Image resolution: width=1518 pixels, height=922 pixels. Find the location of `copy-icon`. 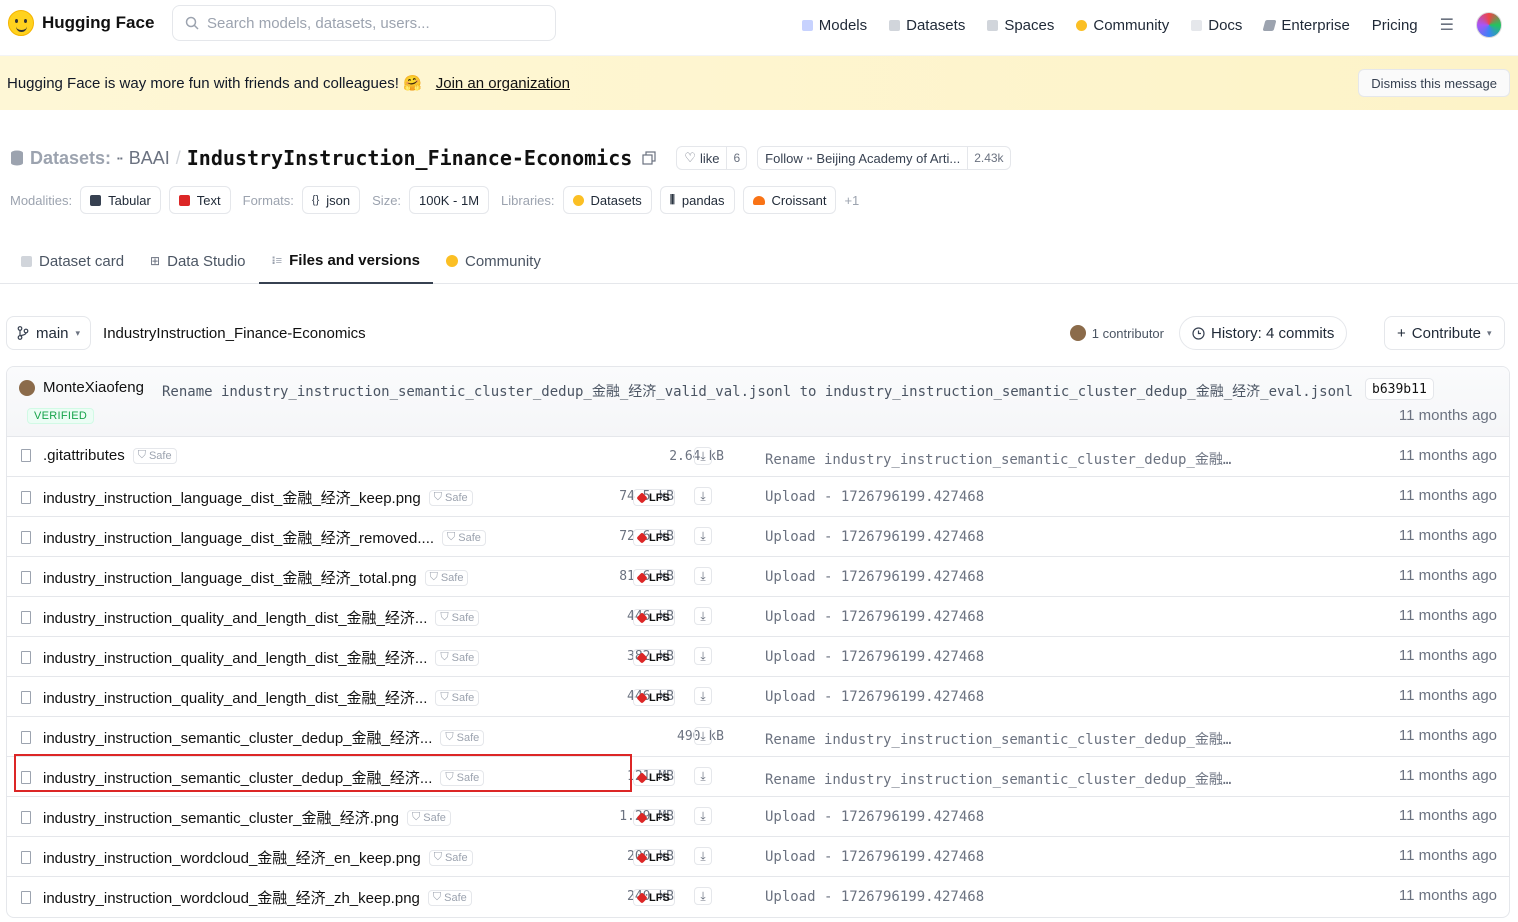

copy-icon is located at coordinates (649, 158).